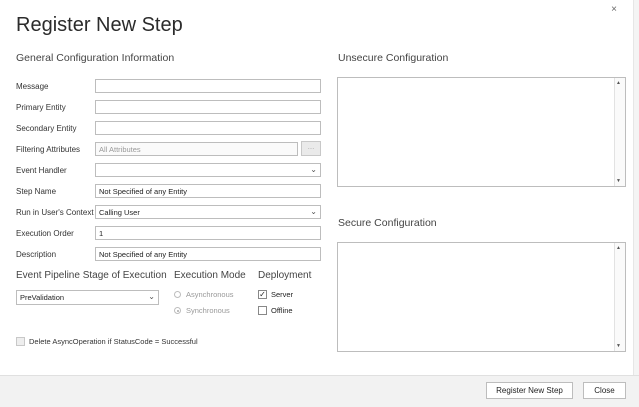 The width and height of the screenshot is (639, 407). I want to click on server-label: Server, so click(282, 294).